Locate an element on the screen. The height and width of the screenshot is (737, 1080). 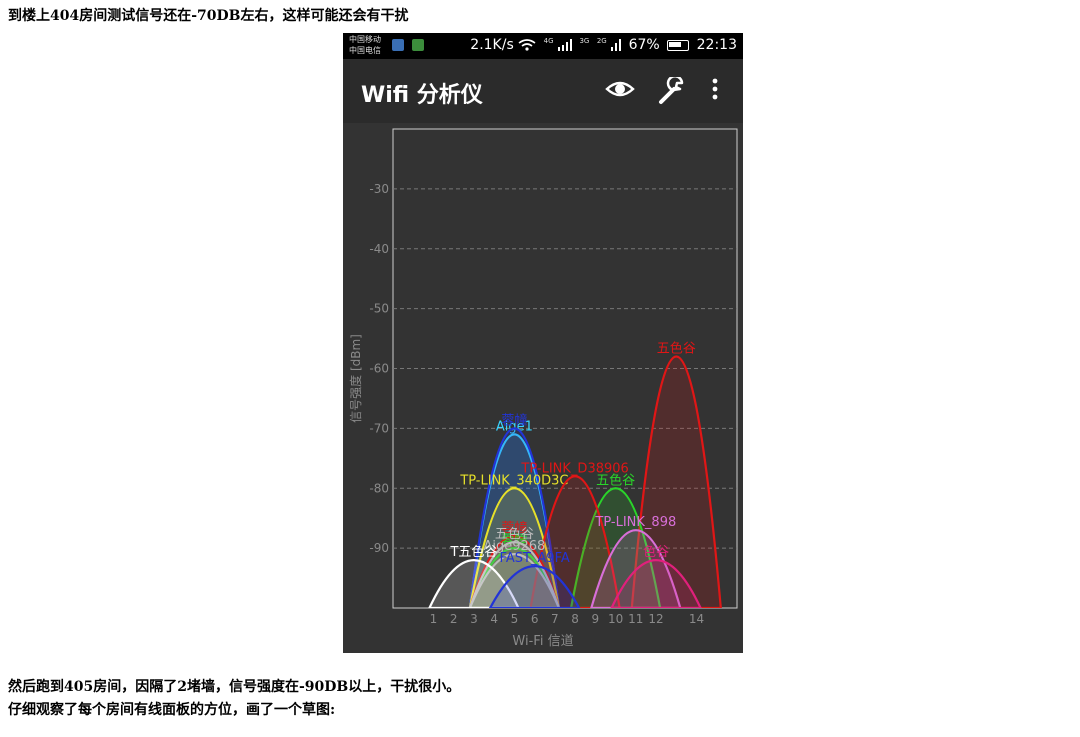
article-paragraph-1: 到楼上404房间测试信号还在-70DB左右，这样可能还会有干扰 is located at coordinates (208, 16).